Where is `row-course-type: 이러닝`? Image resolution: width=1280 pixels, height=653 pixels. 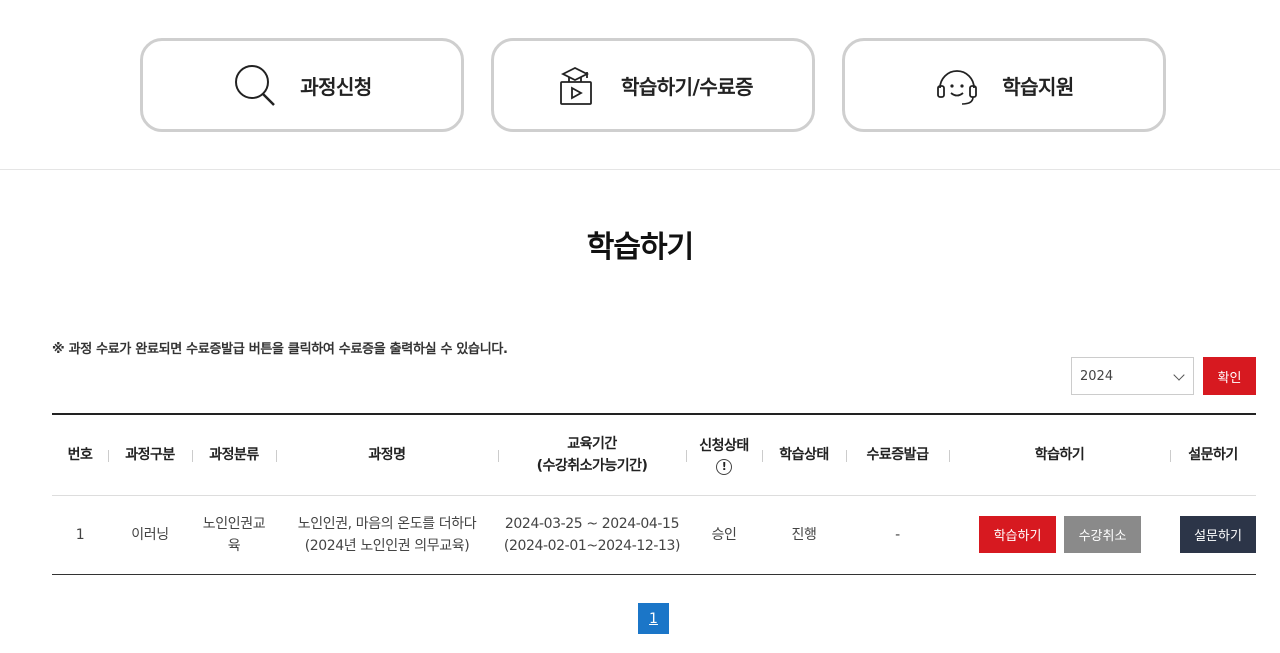 row-course-type: 이러닝 is located at coordinates (150, 535).